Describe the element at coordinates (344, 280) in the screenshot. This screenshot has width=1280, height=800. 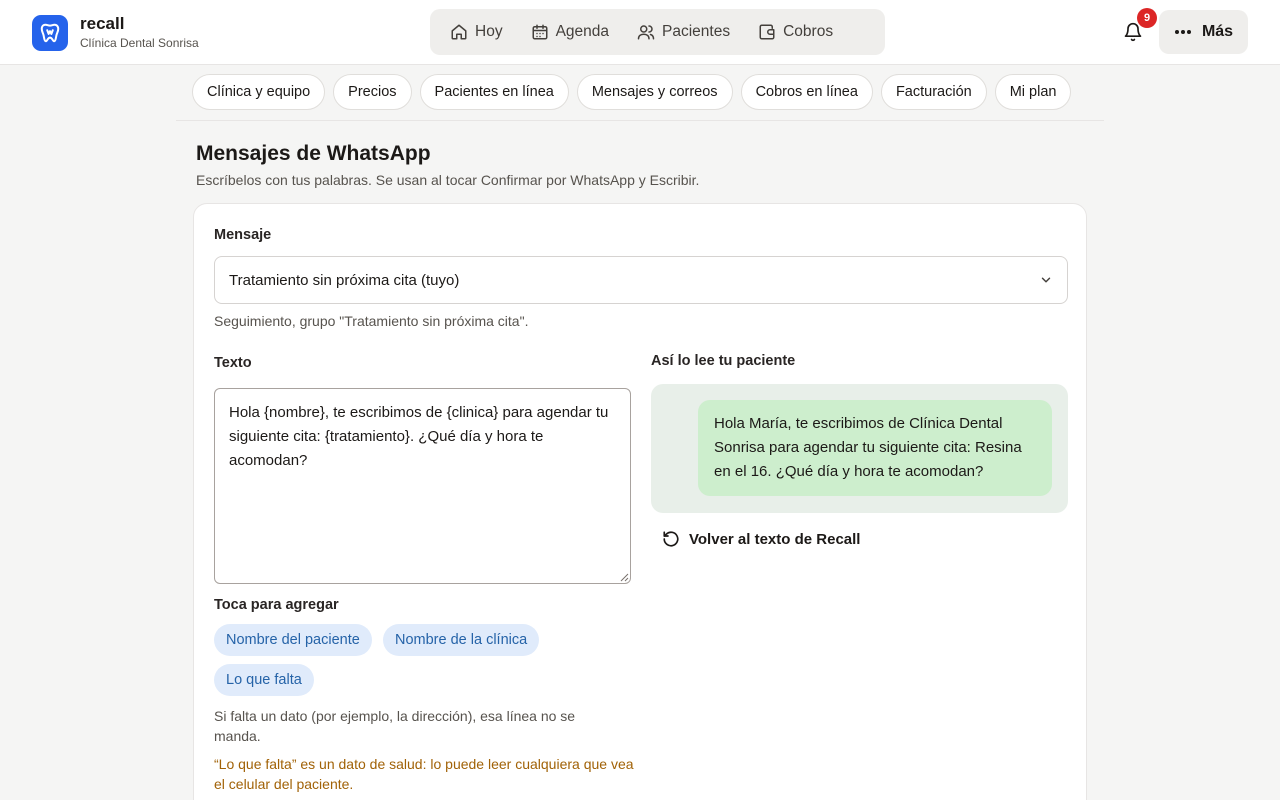
I see `message-select-value: Tratamiento sin próxima cita (tuyo)` at that location.